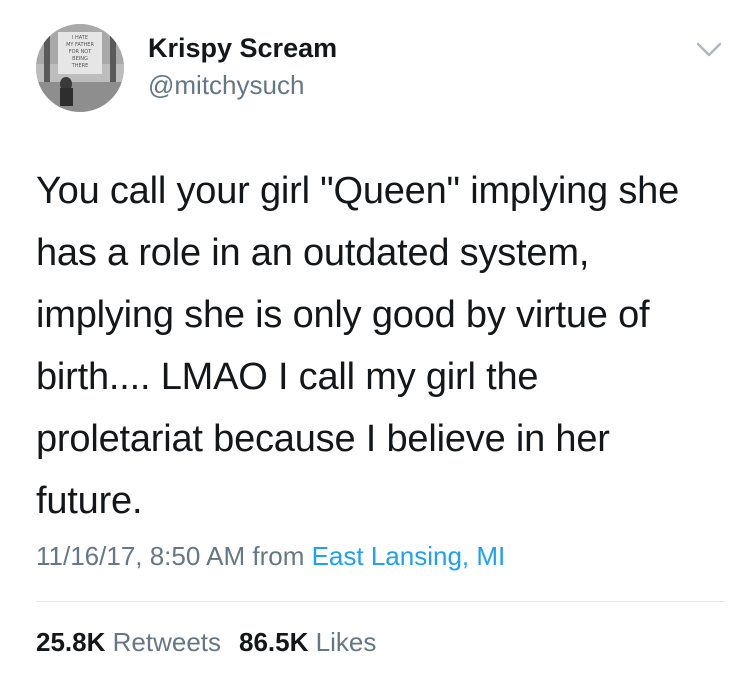 The width and height of the screenshot is (750, 688). What do you see at coordinates (80, 45) in the screenshot?
I see `avatar-sign-line: MY FATHER` at bounding box center [80, 45].